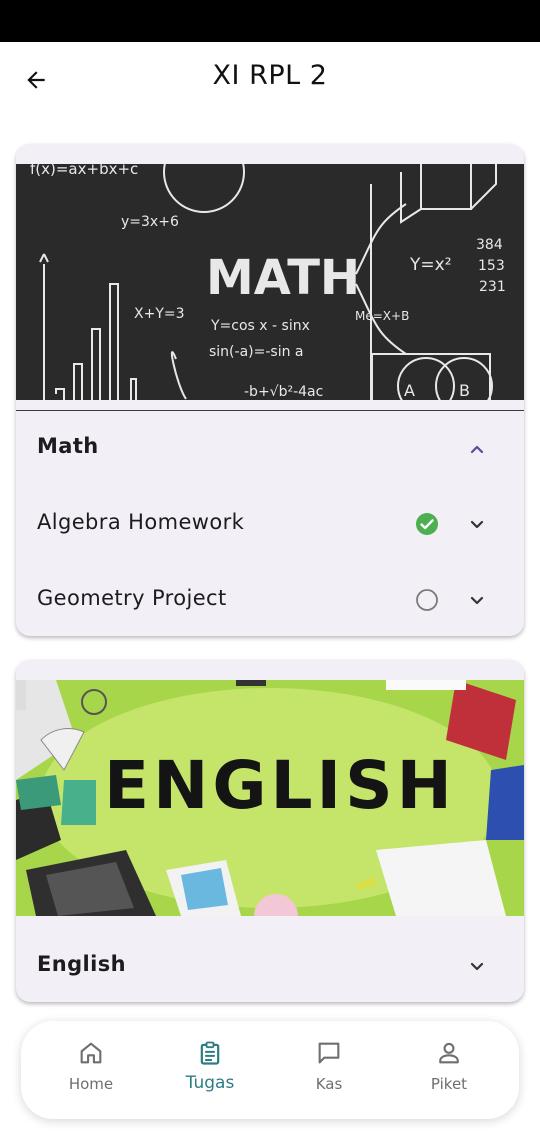 Image resolution: width=540 pixels, height=1140 pixels. Describe the element at coordinates (491, 266) in the screenshot. I see `svg-text: 153` at that location.